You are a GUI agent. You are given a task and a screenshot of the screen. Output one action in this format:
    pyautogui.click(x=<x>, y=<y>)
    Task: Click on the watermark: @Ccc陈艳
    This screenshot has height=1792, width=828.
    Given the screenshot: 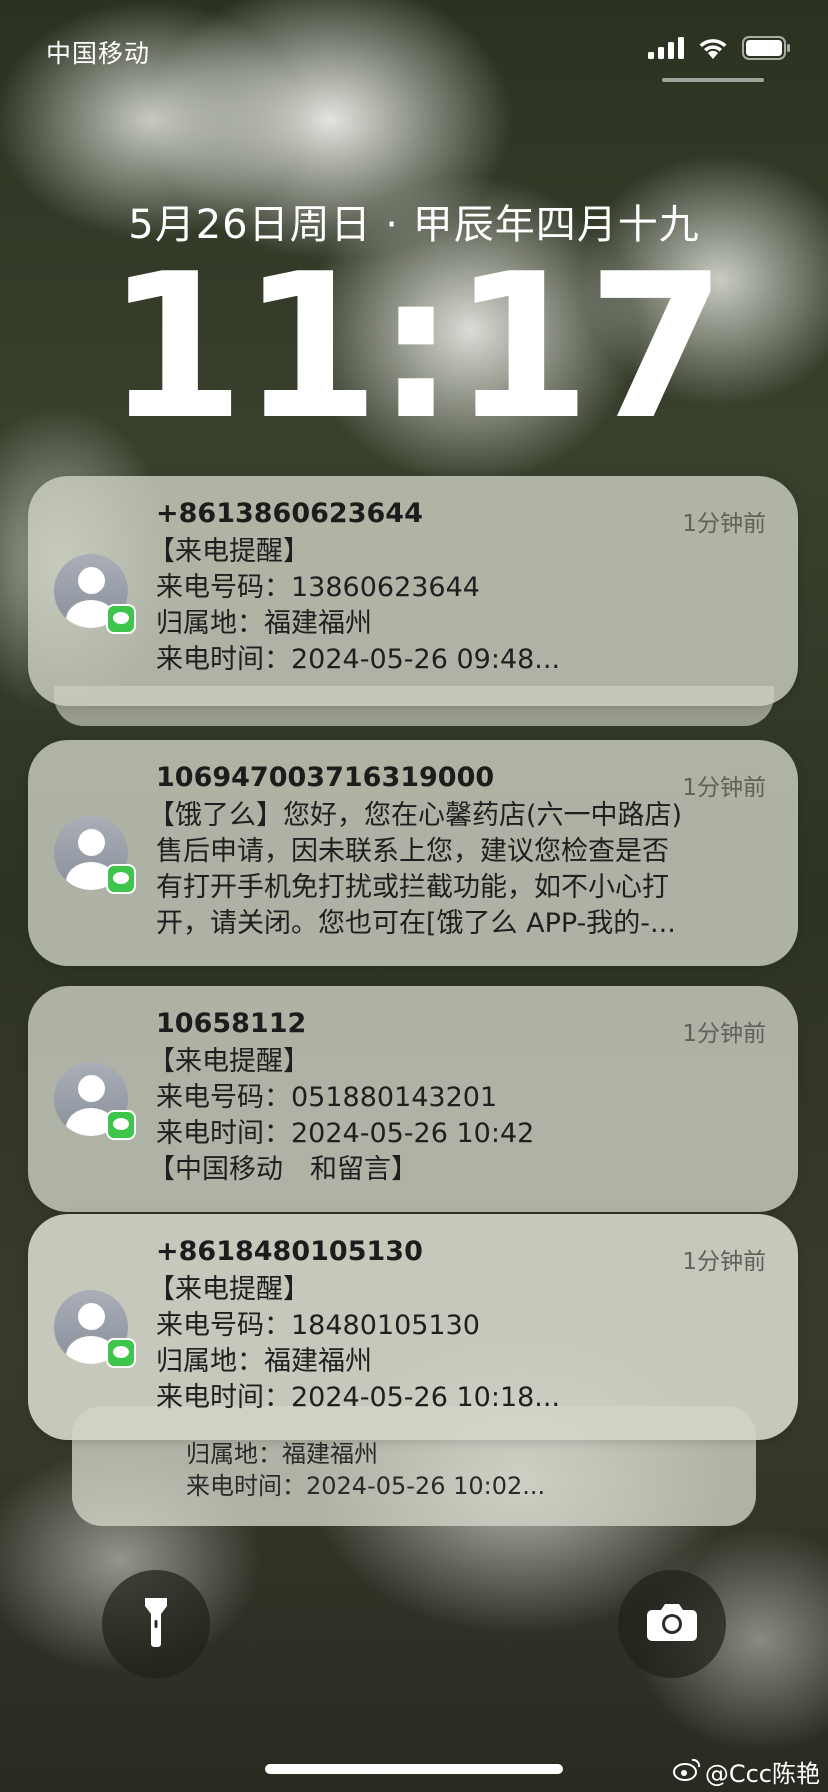 What is the action you would take?
    pyautogui.click(x=746, y=1771)
    